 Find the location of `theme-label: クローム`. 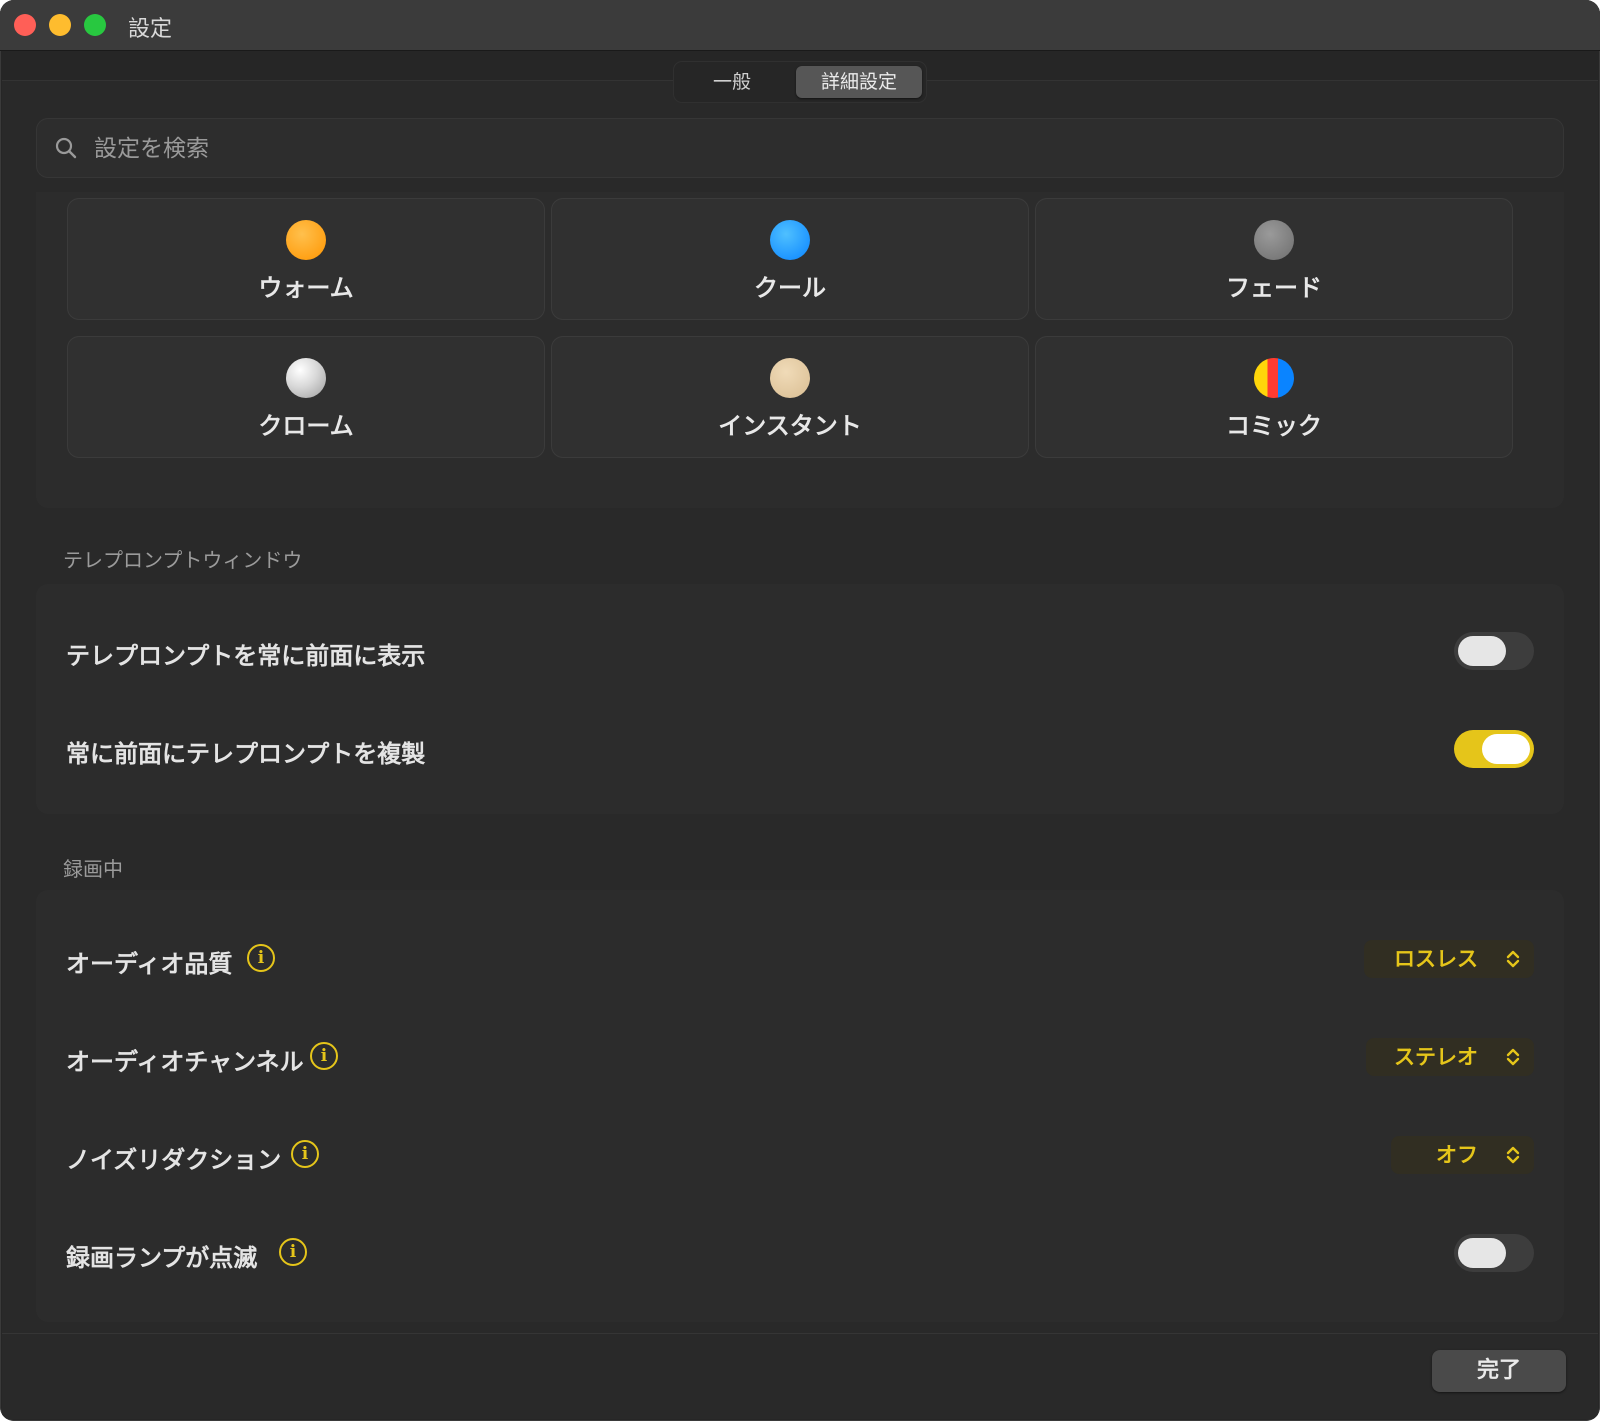

theme-label: クローム is located at coordinates (306, 426).